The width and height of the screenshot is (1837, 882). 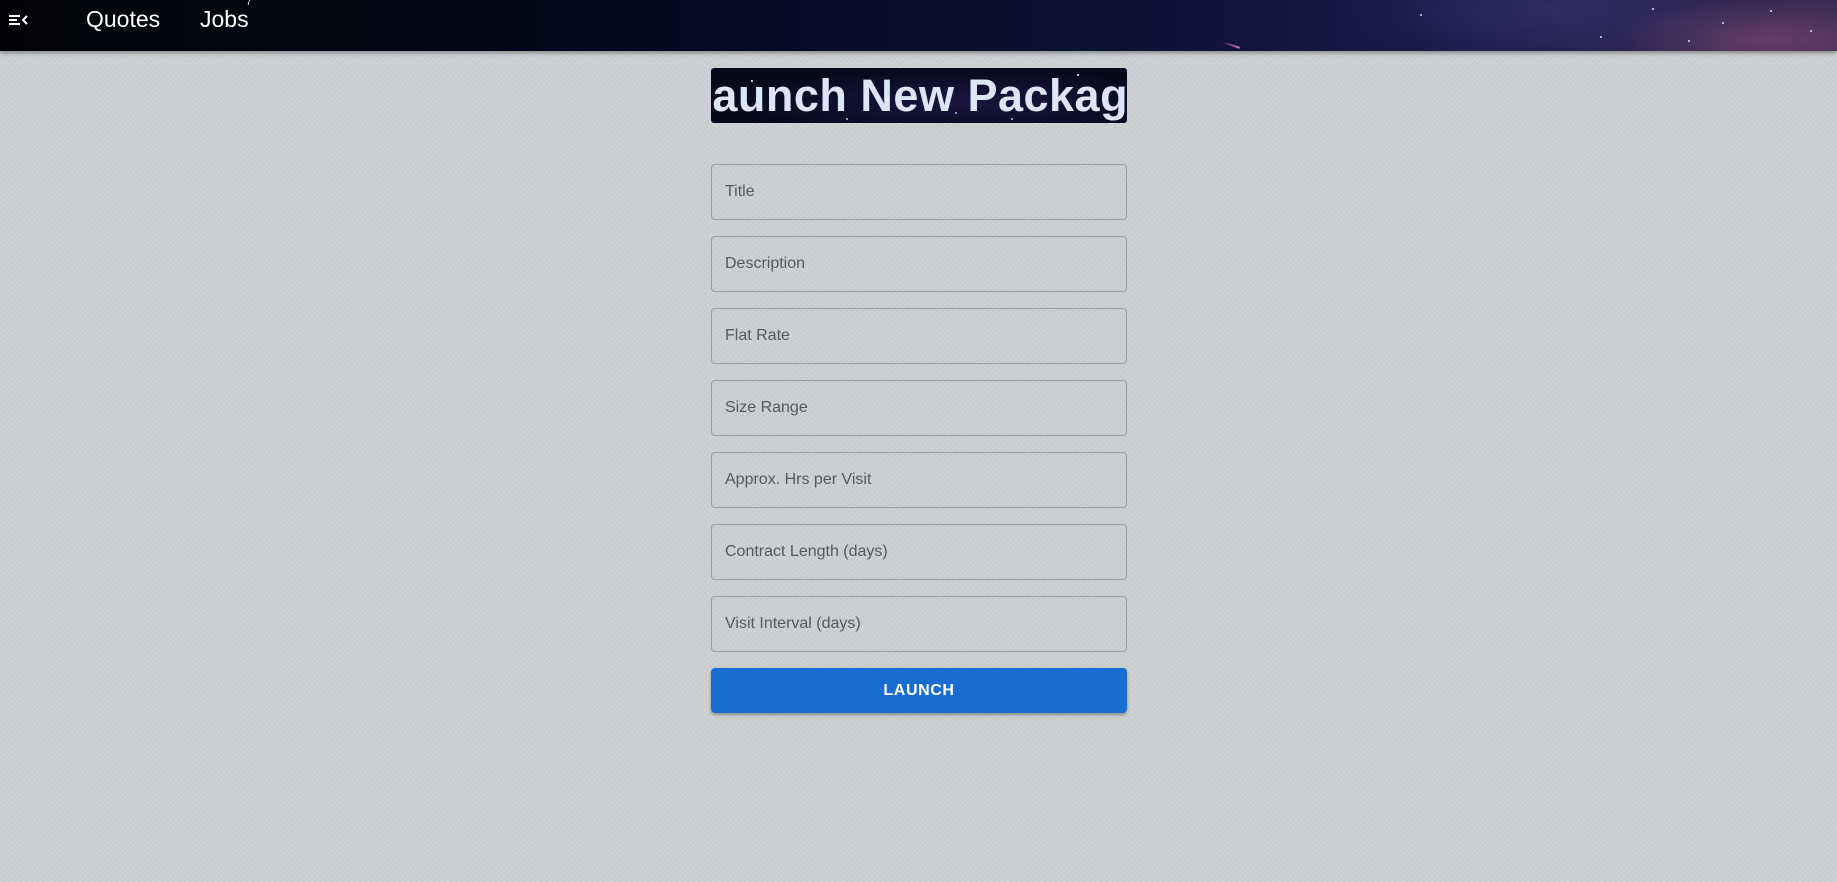 I want to click on page-title-banner: Launch New Package, so click(x=919, y=95).